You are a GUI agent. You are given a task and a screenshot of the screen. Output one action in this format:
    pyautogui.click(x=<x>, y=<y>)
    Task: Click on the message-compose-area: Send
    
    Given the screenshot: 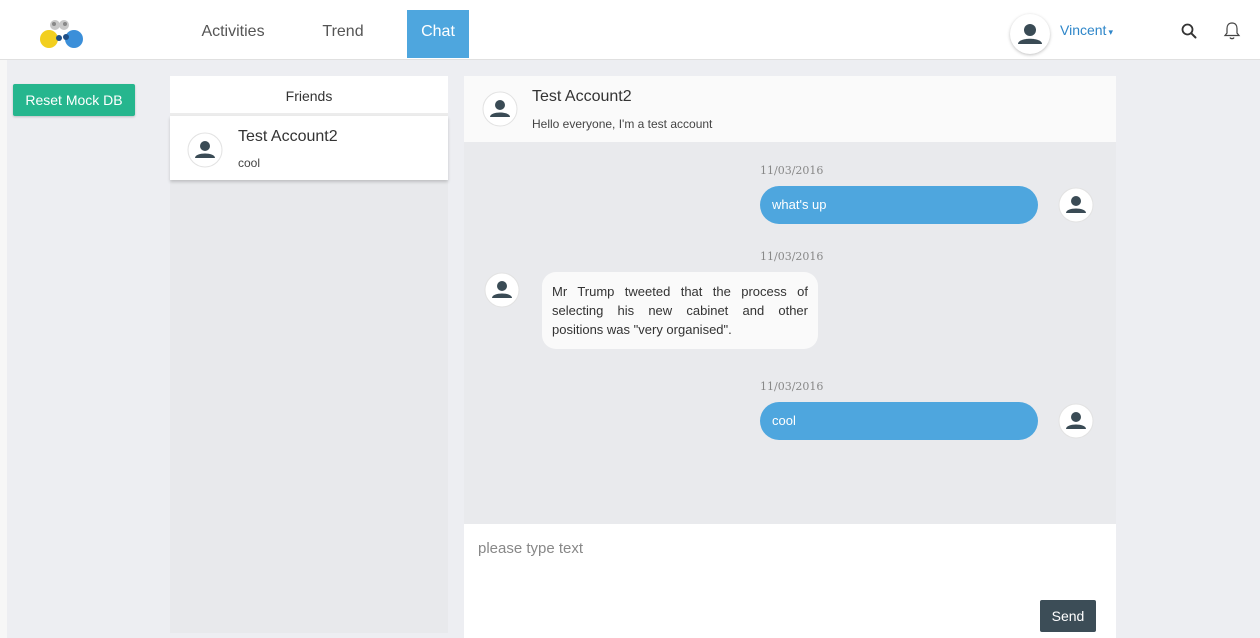 What is the action you would take?
    pyautogui.click(x=790, y=581)
    